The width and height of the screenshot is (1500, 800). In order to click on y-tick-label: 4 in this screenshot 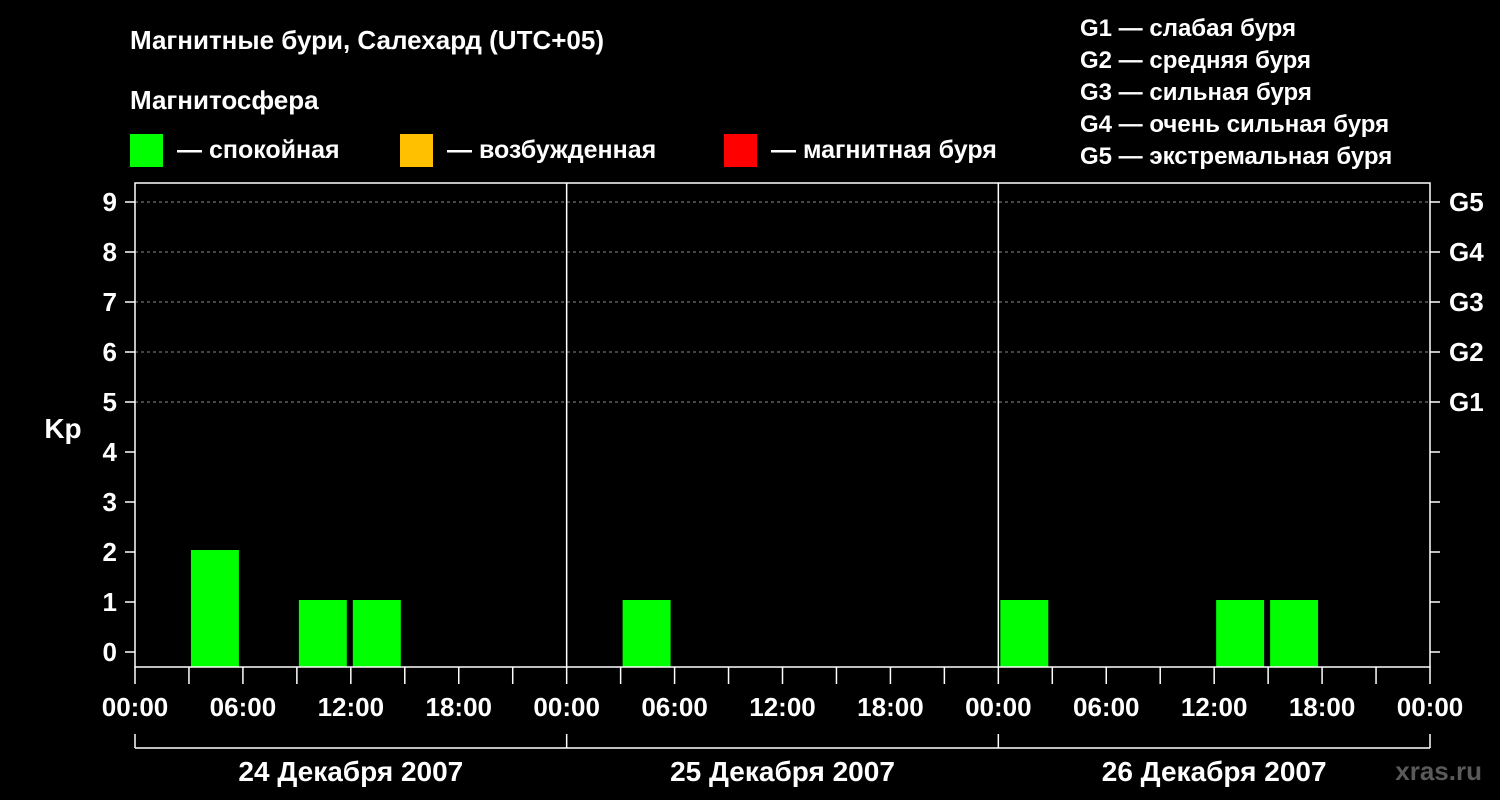, I will do `click(110, 452)`.